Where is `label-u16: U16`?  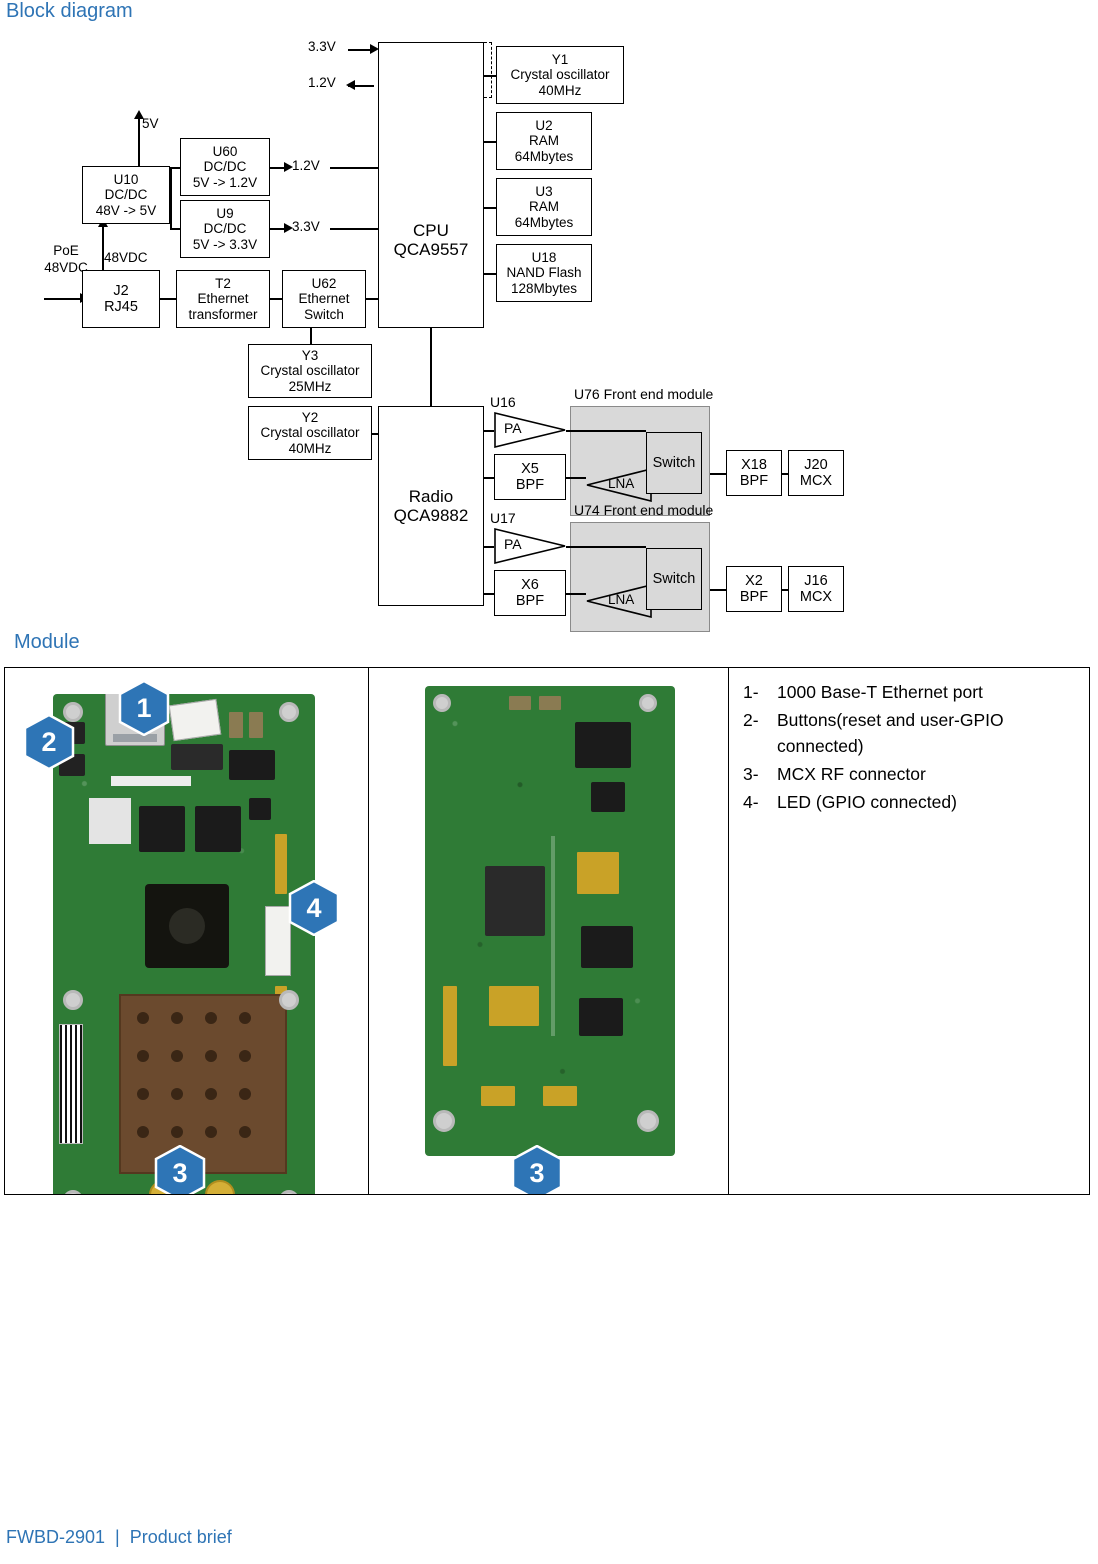 label-u16: U16 is located at coordinates (503, 402).